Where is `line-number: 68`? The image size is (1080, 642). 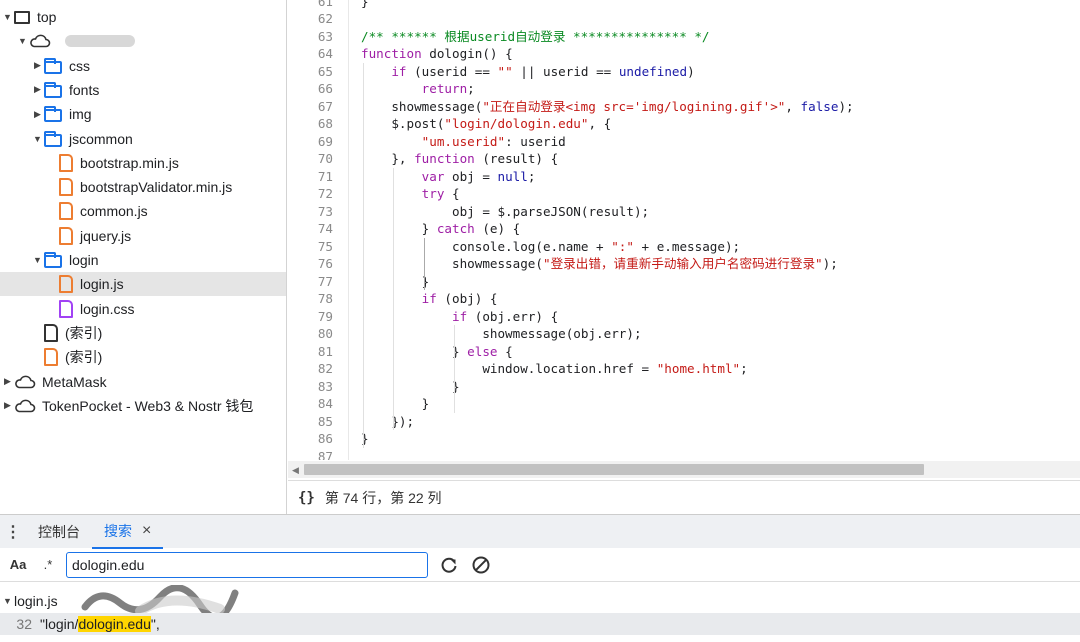 line-number: 68 is located at coordinates (310, 124).